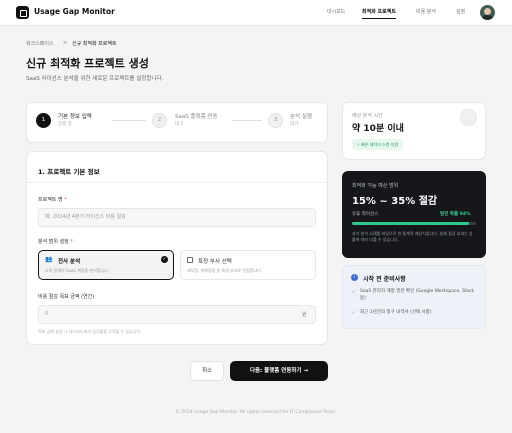 This screenshot has width=512, height=433. I want to click on scope-option-desc: 조직 전체의 SaaS 계정을 분석합니다., so click(77, 270).